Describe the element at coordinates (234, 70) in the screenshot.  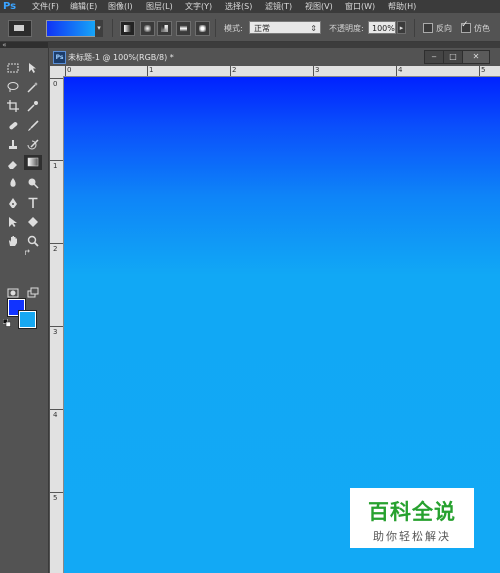
I see `ruler-h-label: 2` at that location.